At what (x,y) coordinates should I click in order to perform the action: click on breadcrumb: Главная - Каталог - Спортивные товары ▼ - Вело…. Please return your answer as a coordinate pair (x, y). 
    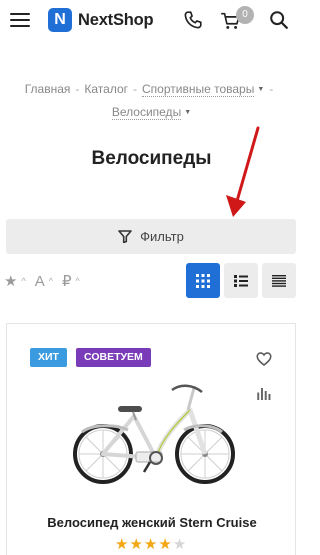
    Looking at the image, I should click on (151, 101).